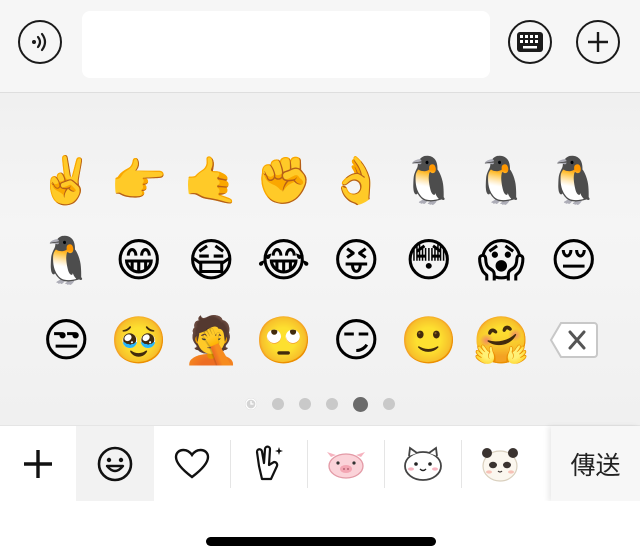 Image resolution: width=640 pixels, height=559 pixels. Describe the element at coordinates (284, 180) in the screenshot. I see `fist-emoji: ✊` at that location.